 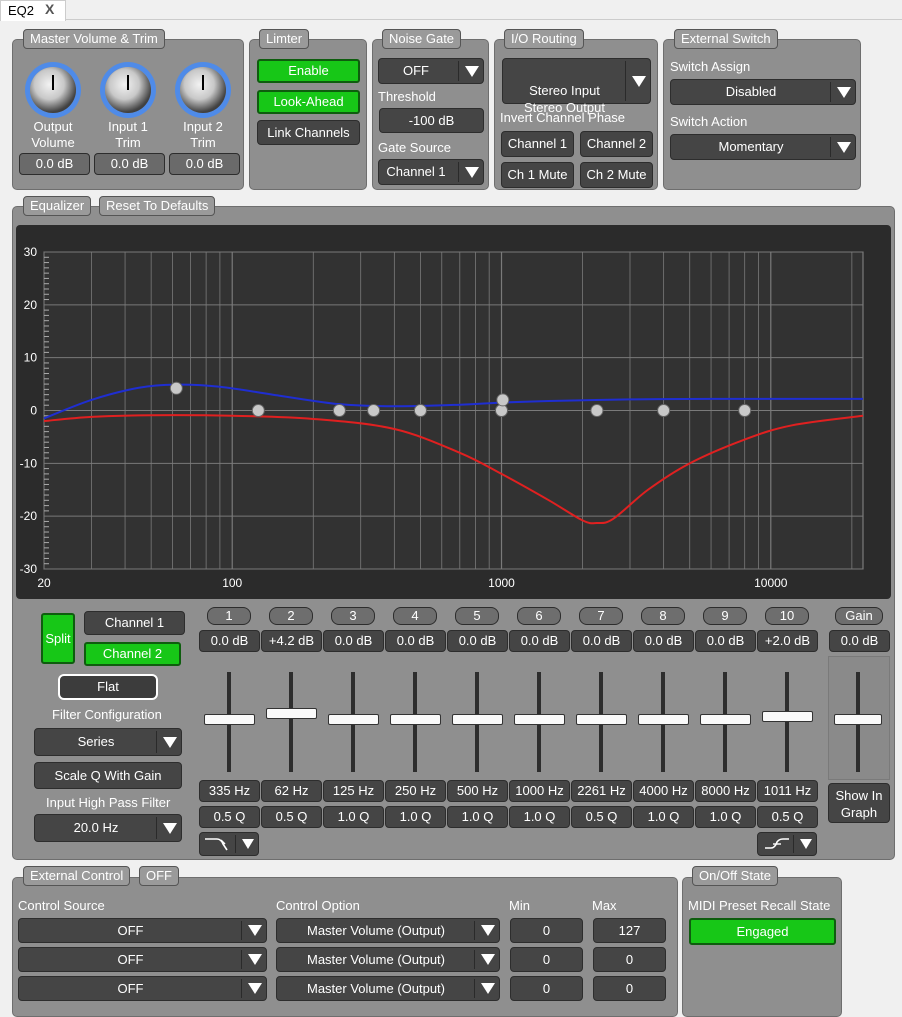 What do you see at coordinates (107, 714) in the screenshot?
I see `filter-config-label: Filter Configuration` at bounding box center [107, 714].